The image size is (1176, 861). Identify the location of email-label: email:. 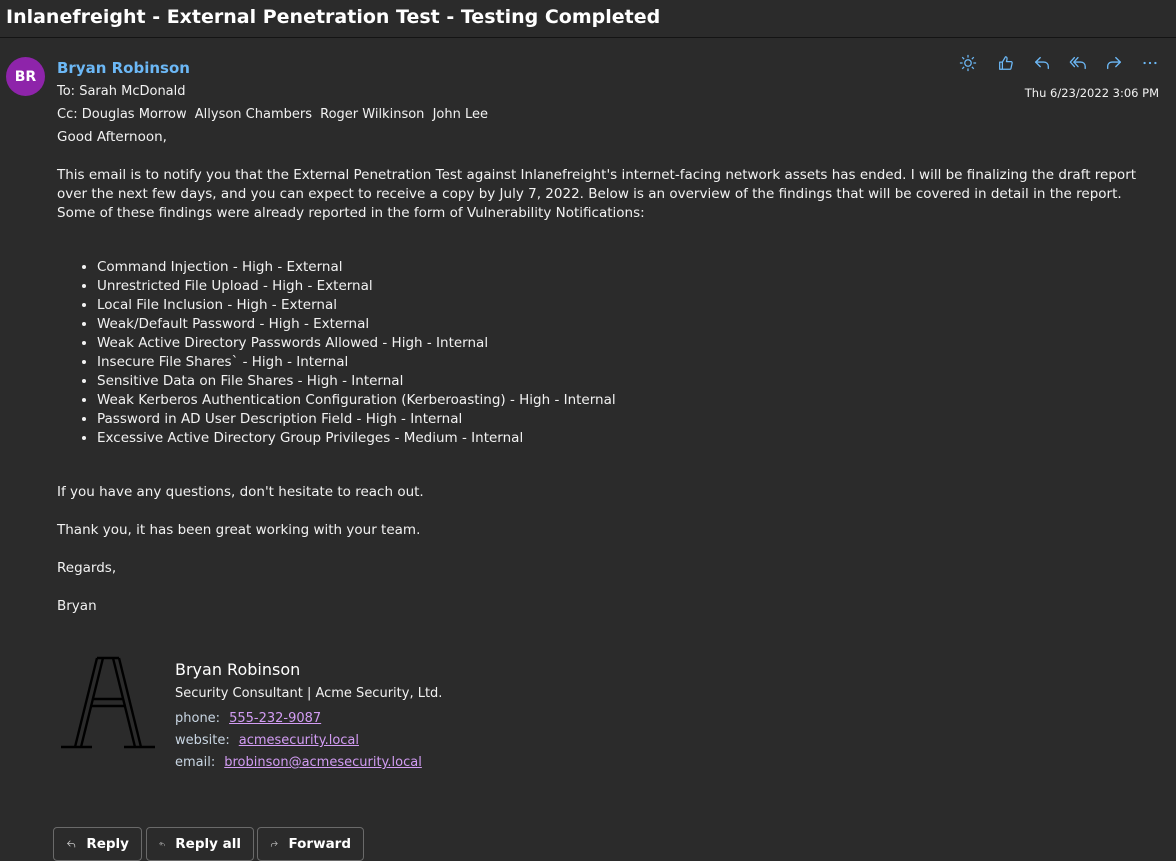
(195, 762).